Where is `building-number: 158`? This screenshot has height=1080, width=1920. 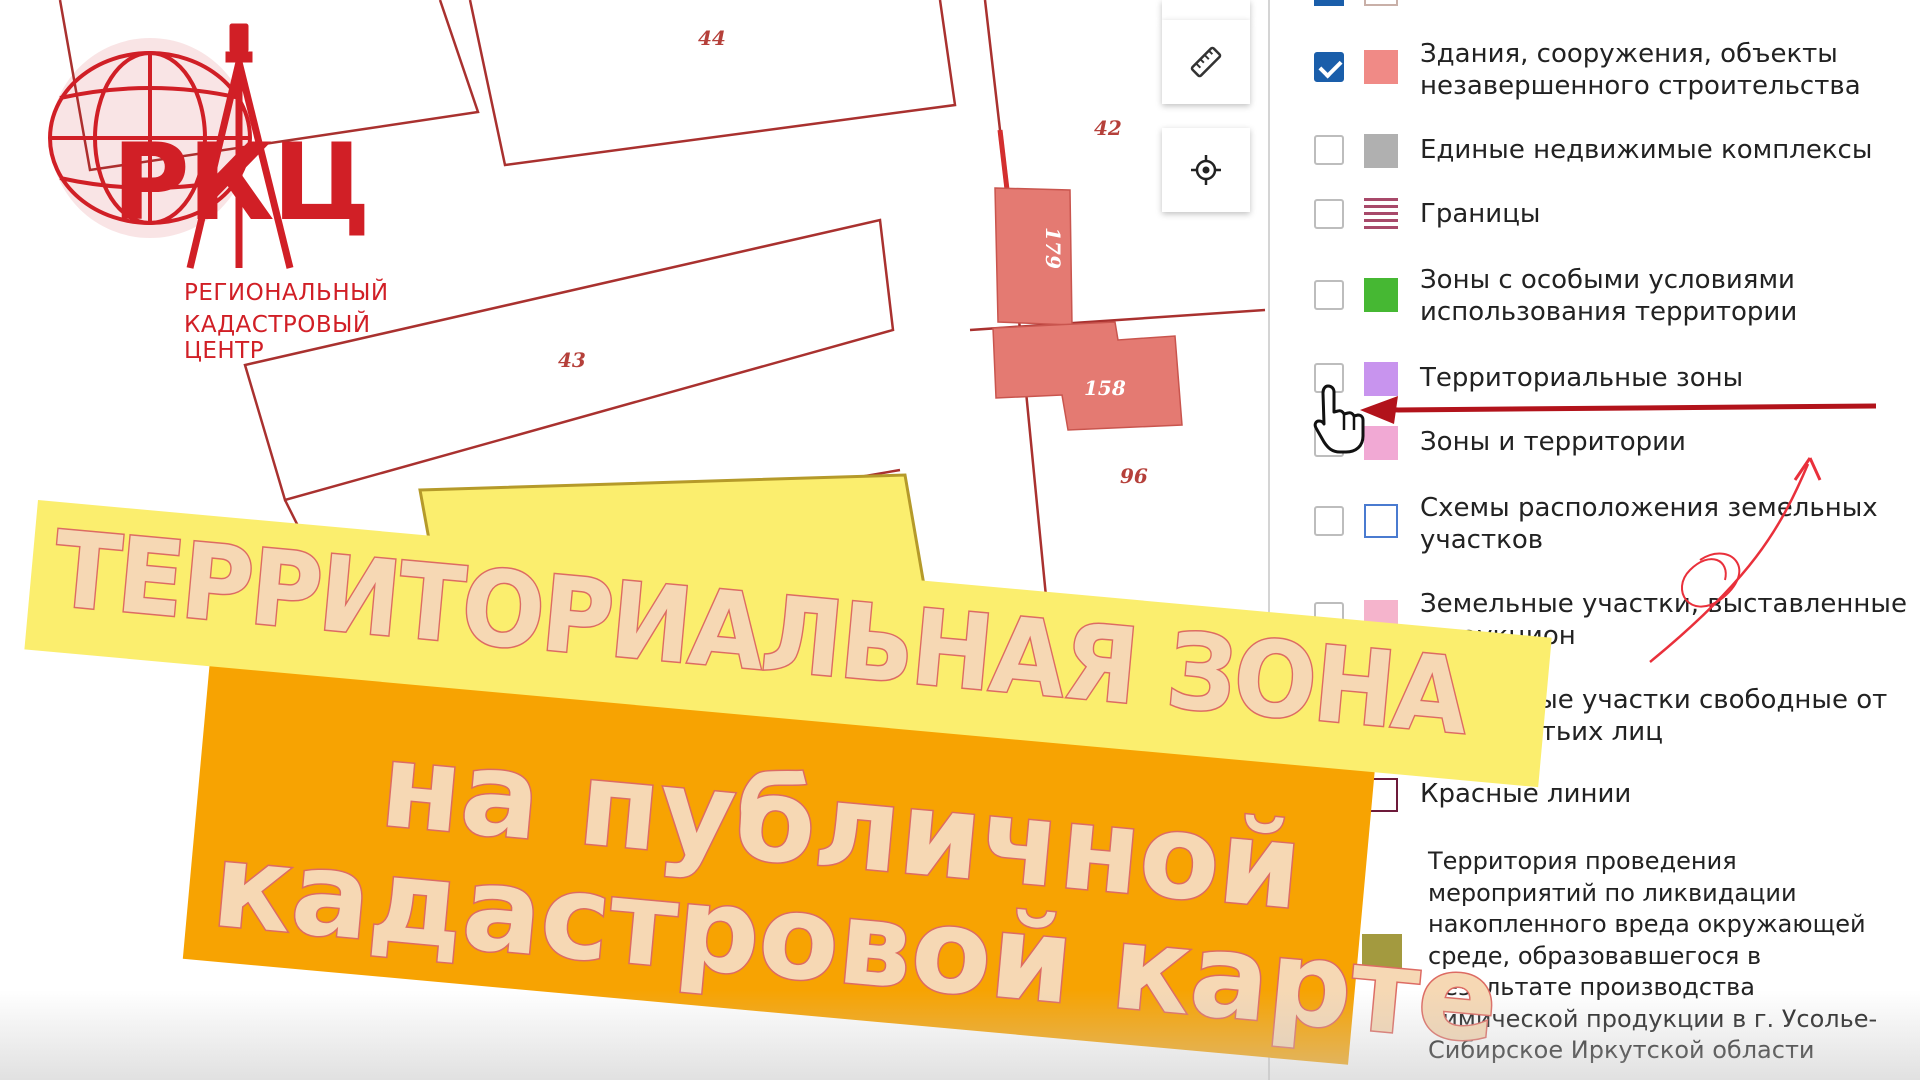
building-number: 158 is located at coordinates (1105, 388).